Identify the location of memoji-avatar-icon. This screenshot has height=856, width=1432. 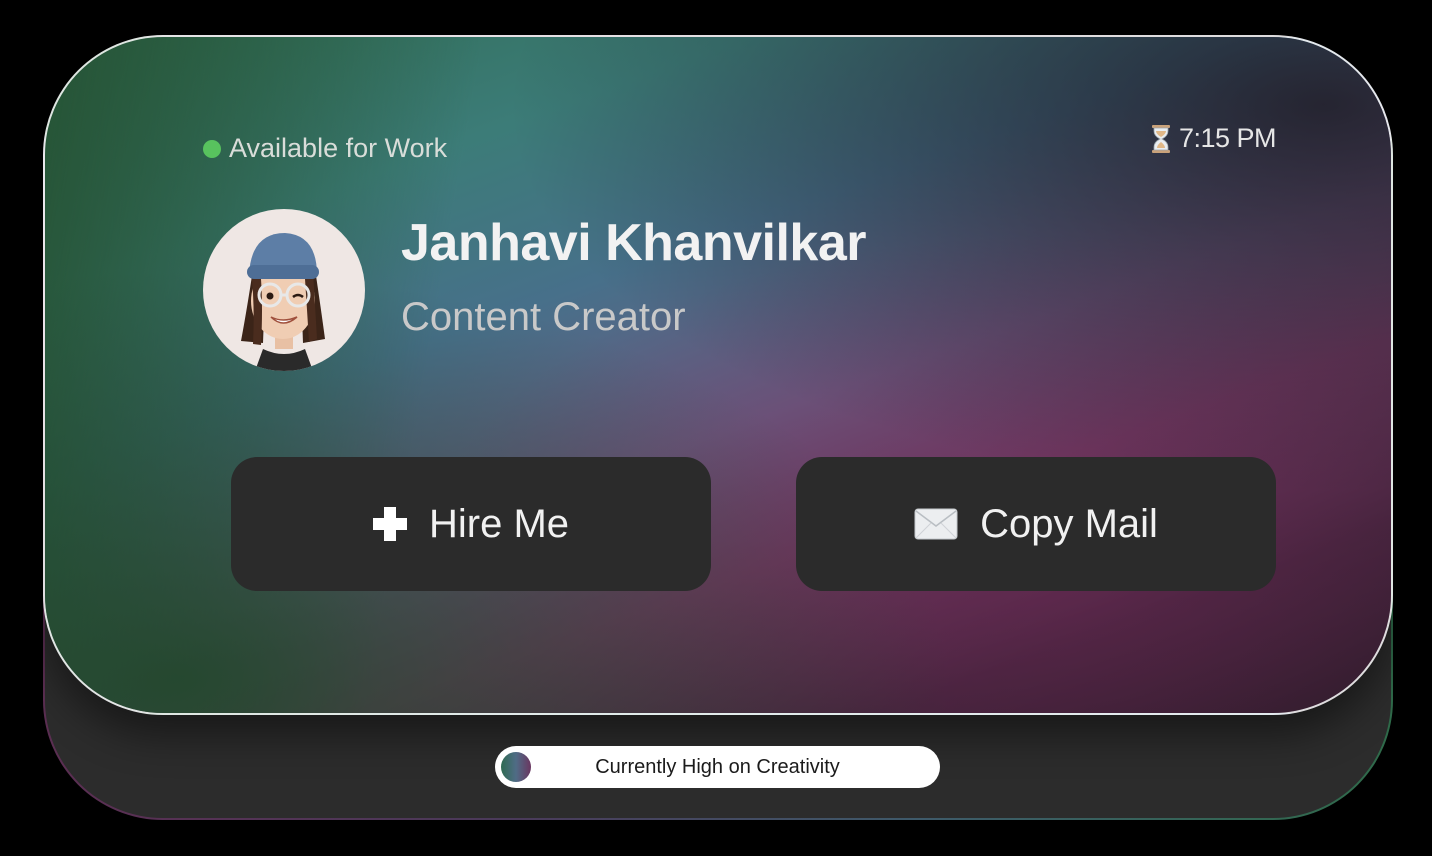
(283, 302).